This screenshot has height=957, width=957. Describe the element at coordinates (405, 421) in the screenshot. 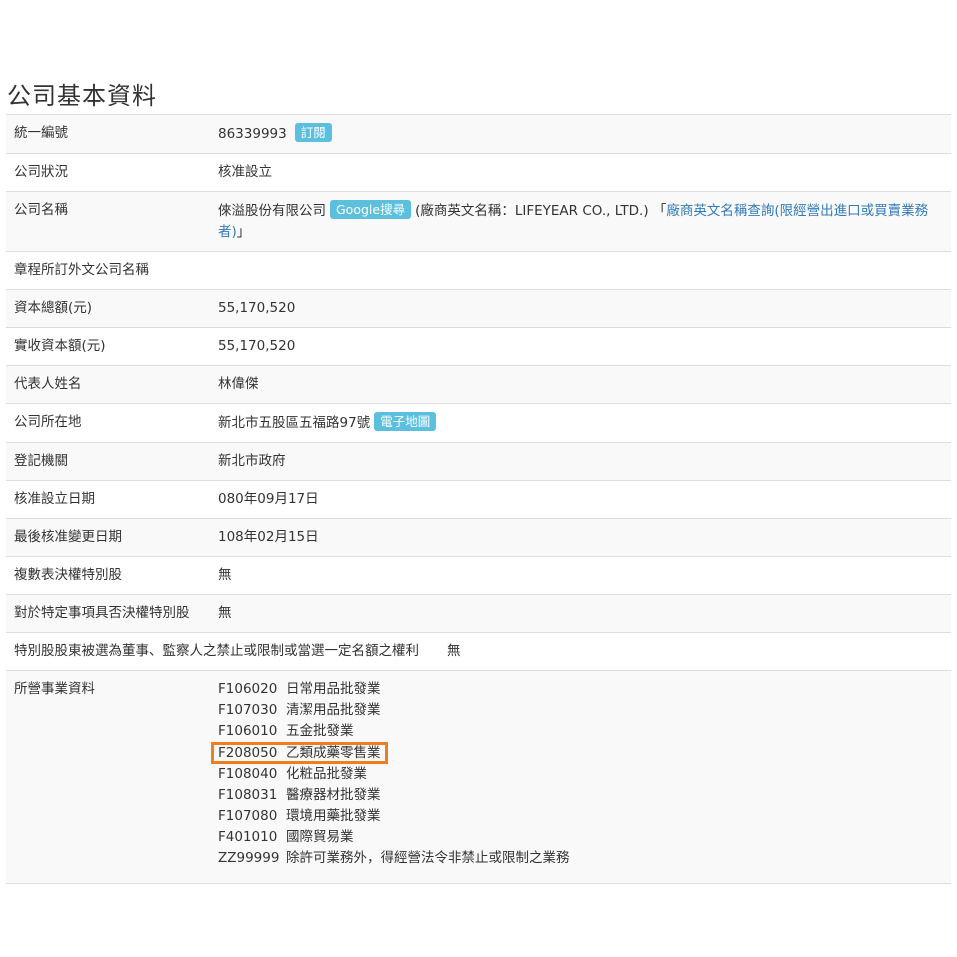

I see `map-button: 電子地圖` at that location.